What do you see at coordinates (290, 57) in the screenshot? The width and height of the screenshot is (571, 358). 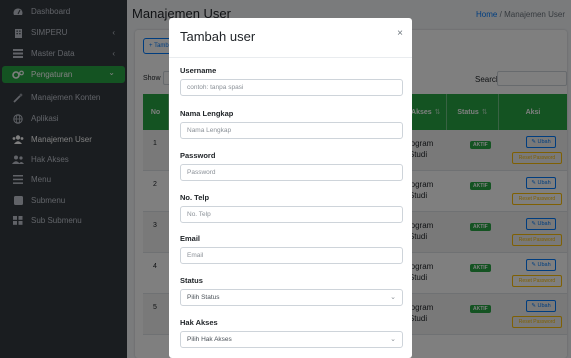 I see `modal-header-divider` at bounding box center [290, 57].